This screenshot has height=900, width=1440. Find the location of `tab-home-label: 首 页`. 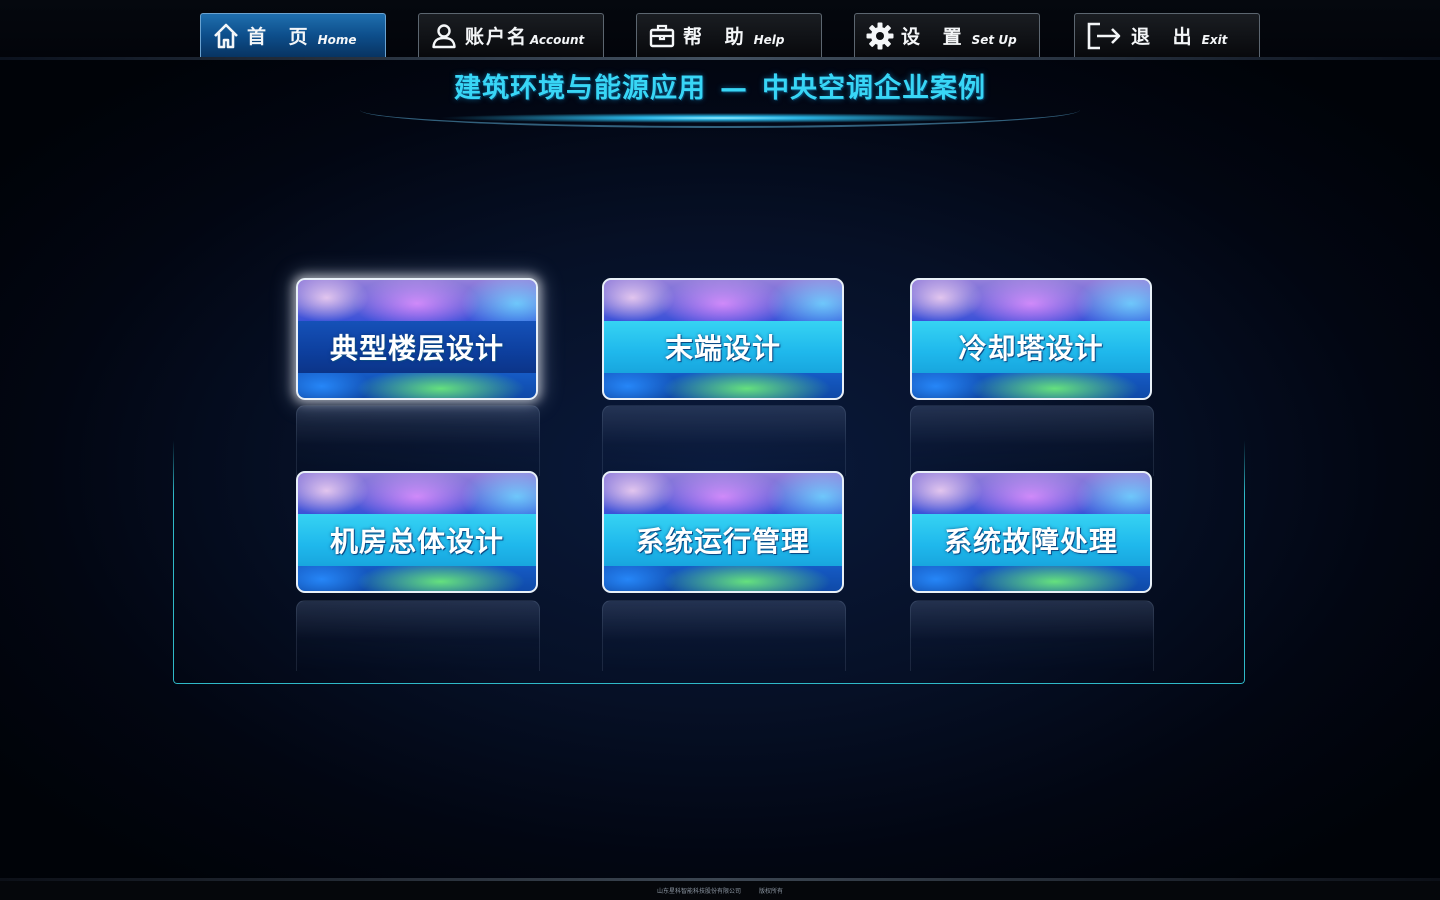

tab-home-label: 首 页 is located at coordinates (281, 37).